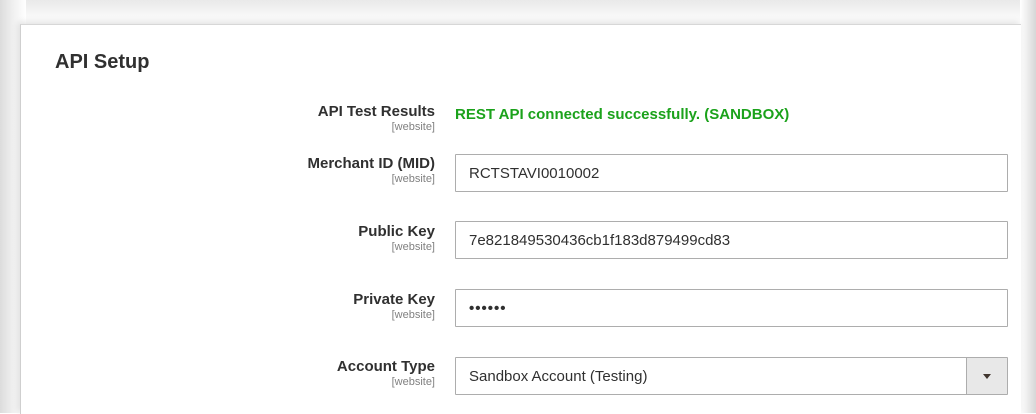 The height and width of the screenshot is (414, 1036). I want to click on merchant-id-input-wrap, so click(731, 173).